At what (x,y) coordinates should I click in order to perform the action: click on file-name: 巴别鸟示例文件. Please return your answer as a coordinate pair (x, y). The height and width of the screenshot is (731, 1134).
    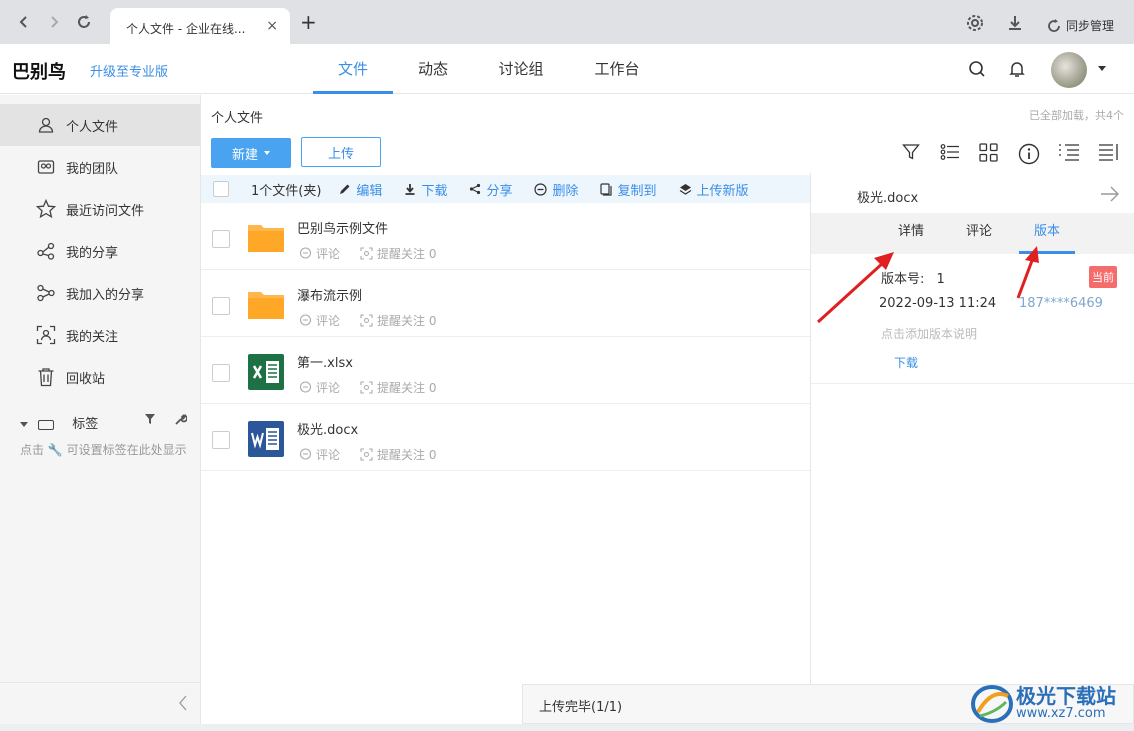
    Looking at the image, I should click on (342, 227).